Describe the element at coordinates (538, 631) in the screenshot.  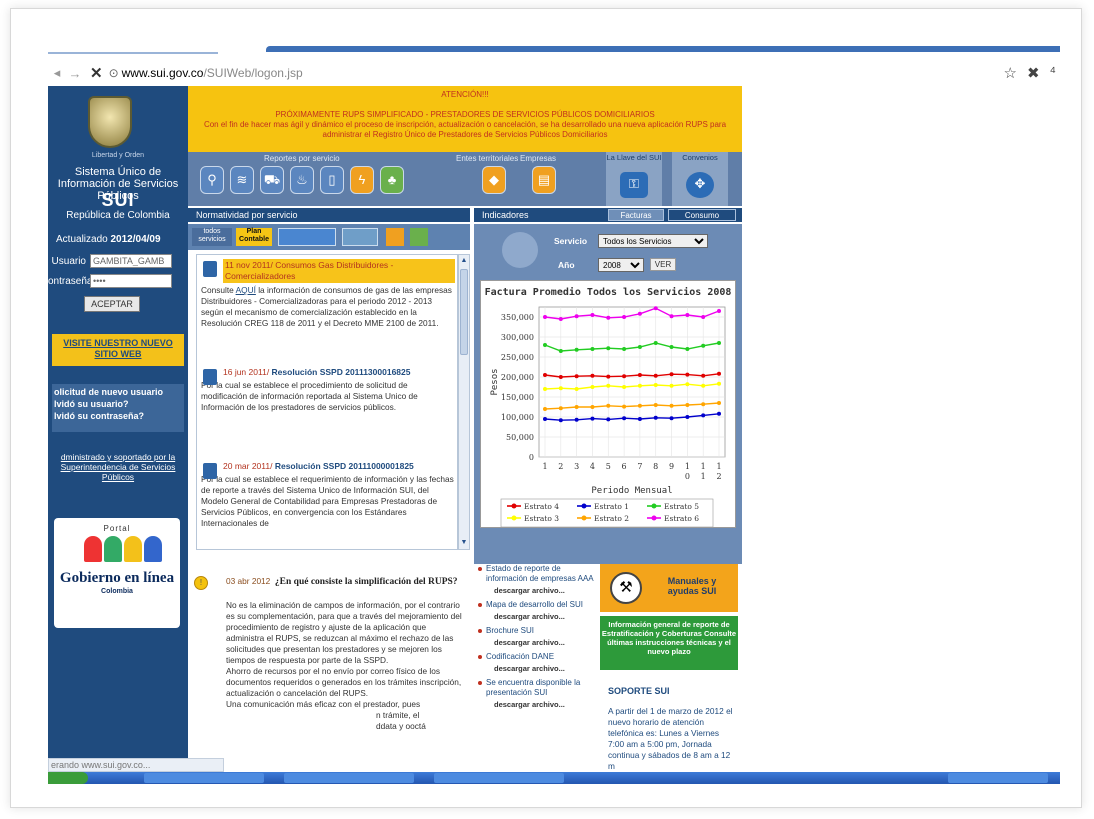
I see `download-item-label: Brochure SUI` at that location.